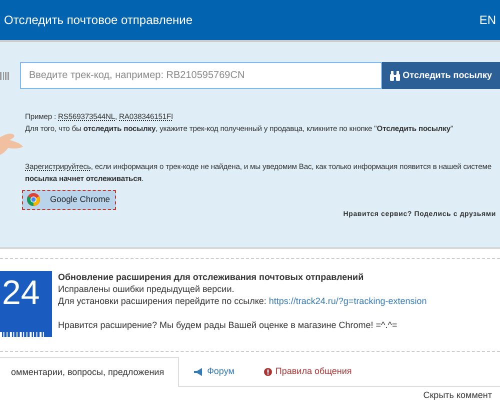 The image size is (500, 400). What do you see at coordinates (163, 301) in the screenshot?
I see `install-text: Для установки расширения перейдите по ссылке:` at bounding box center [163, 301].